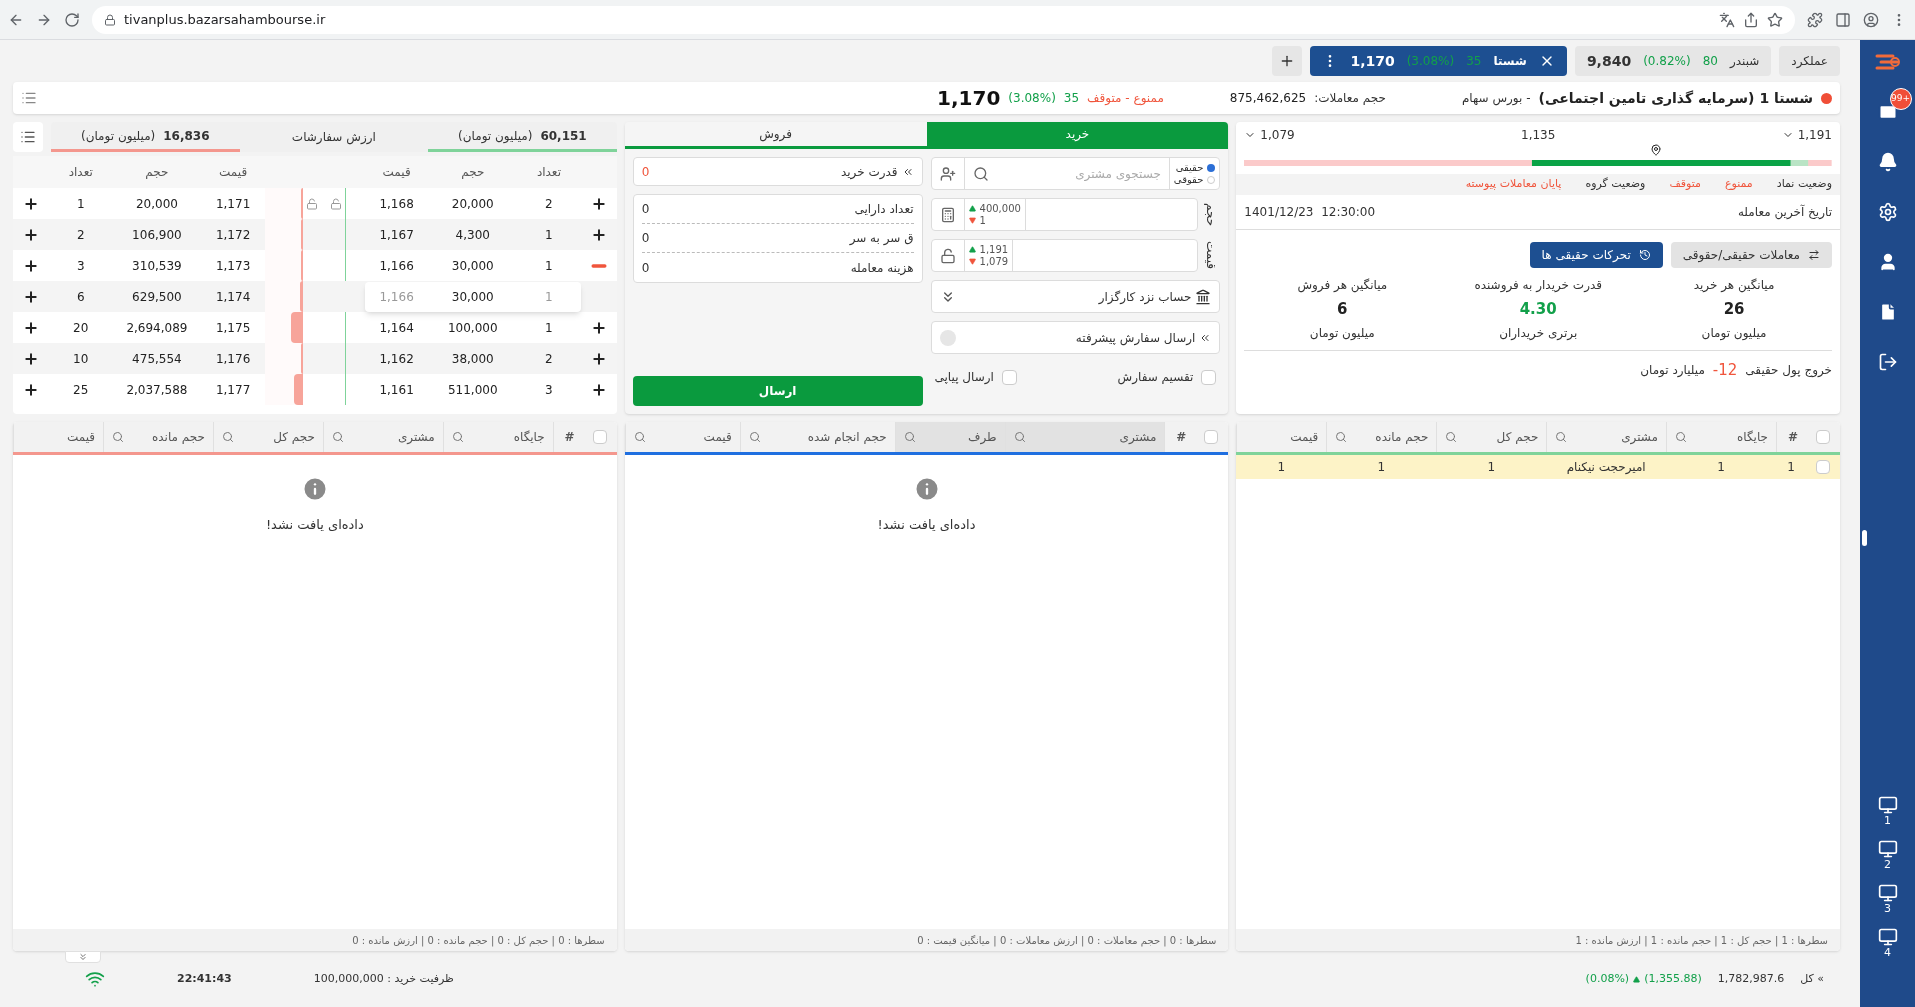  I want to click on settings-icon, so click(1887, 212).